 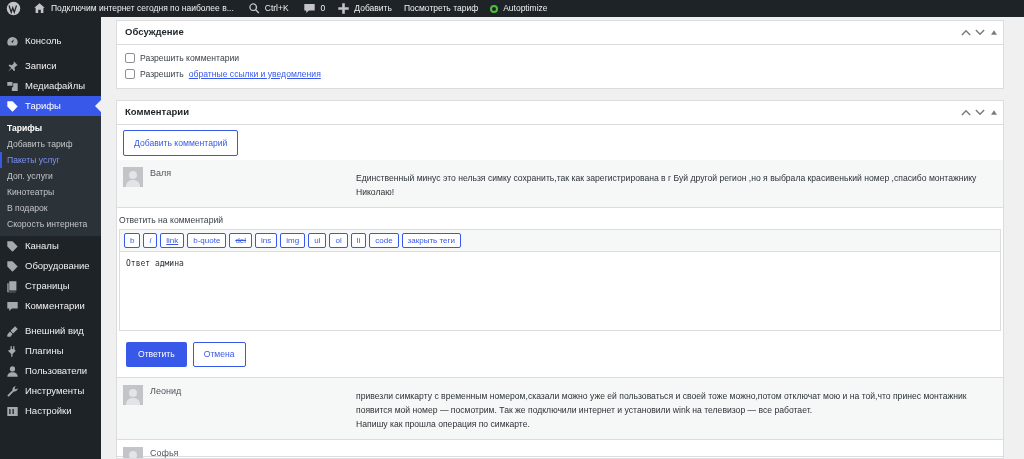 I want to click on menu-item: Пользователи, so click(x=50, y=371).